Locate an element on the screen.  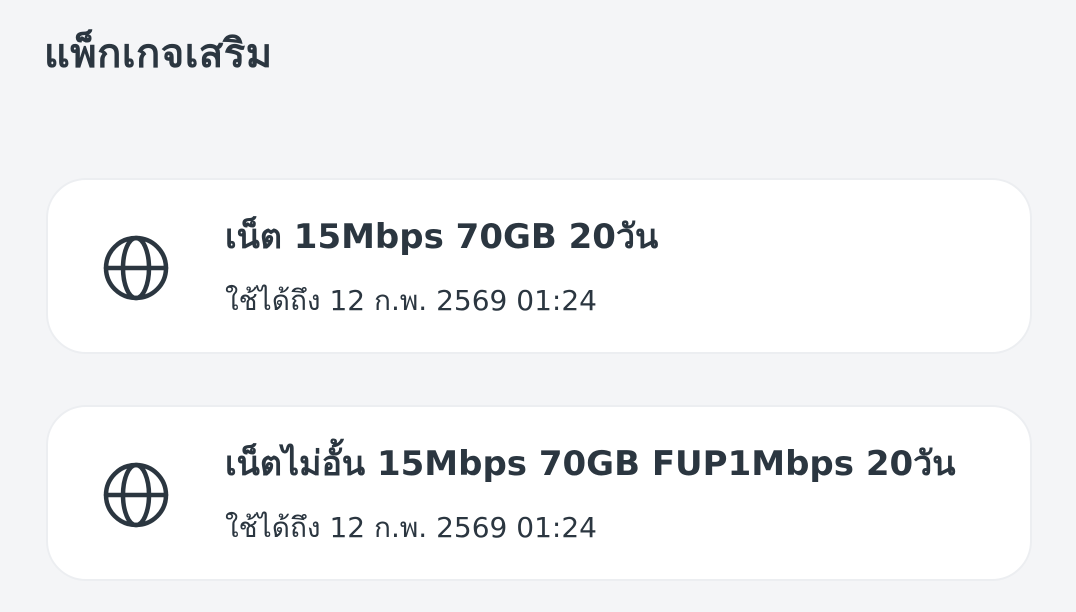
section-title: แพ็กเกจเสริม is located at coordinates (158, 54).